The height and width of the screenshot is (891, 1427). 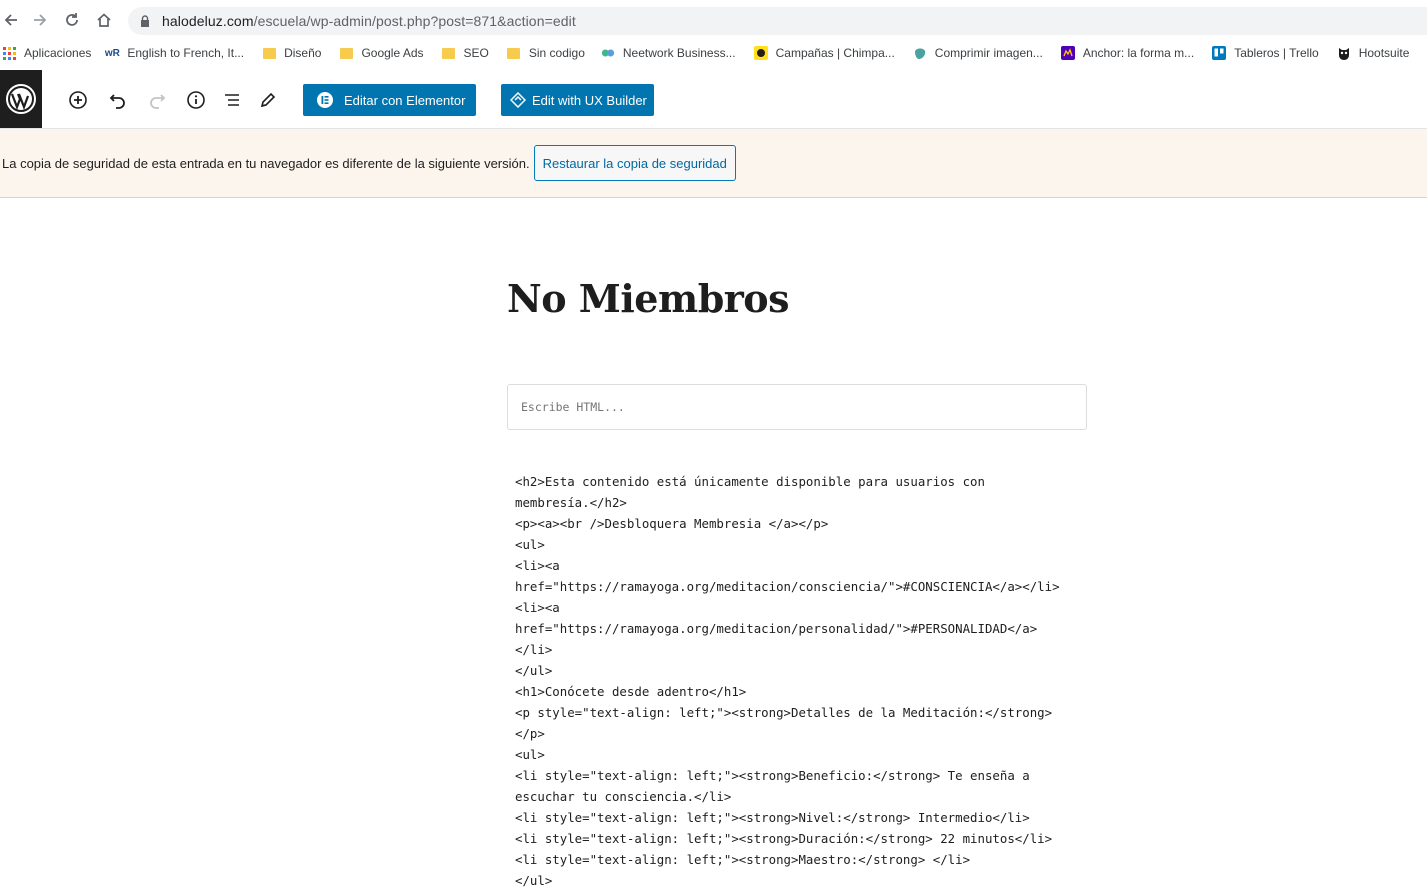 What do you see at coordinates (623, 796) in the screenshot?
I see `code-line: escuchar tu consciencia.</li>` at bounding box center [623, 796].